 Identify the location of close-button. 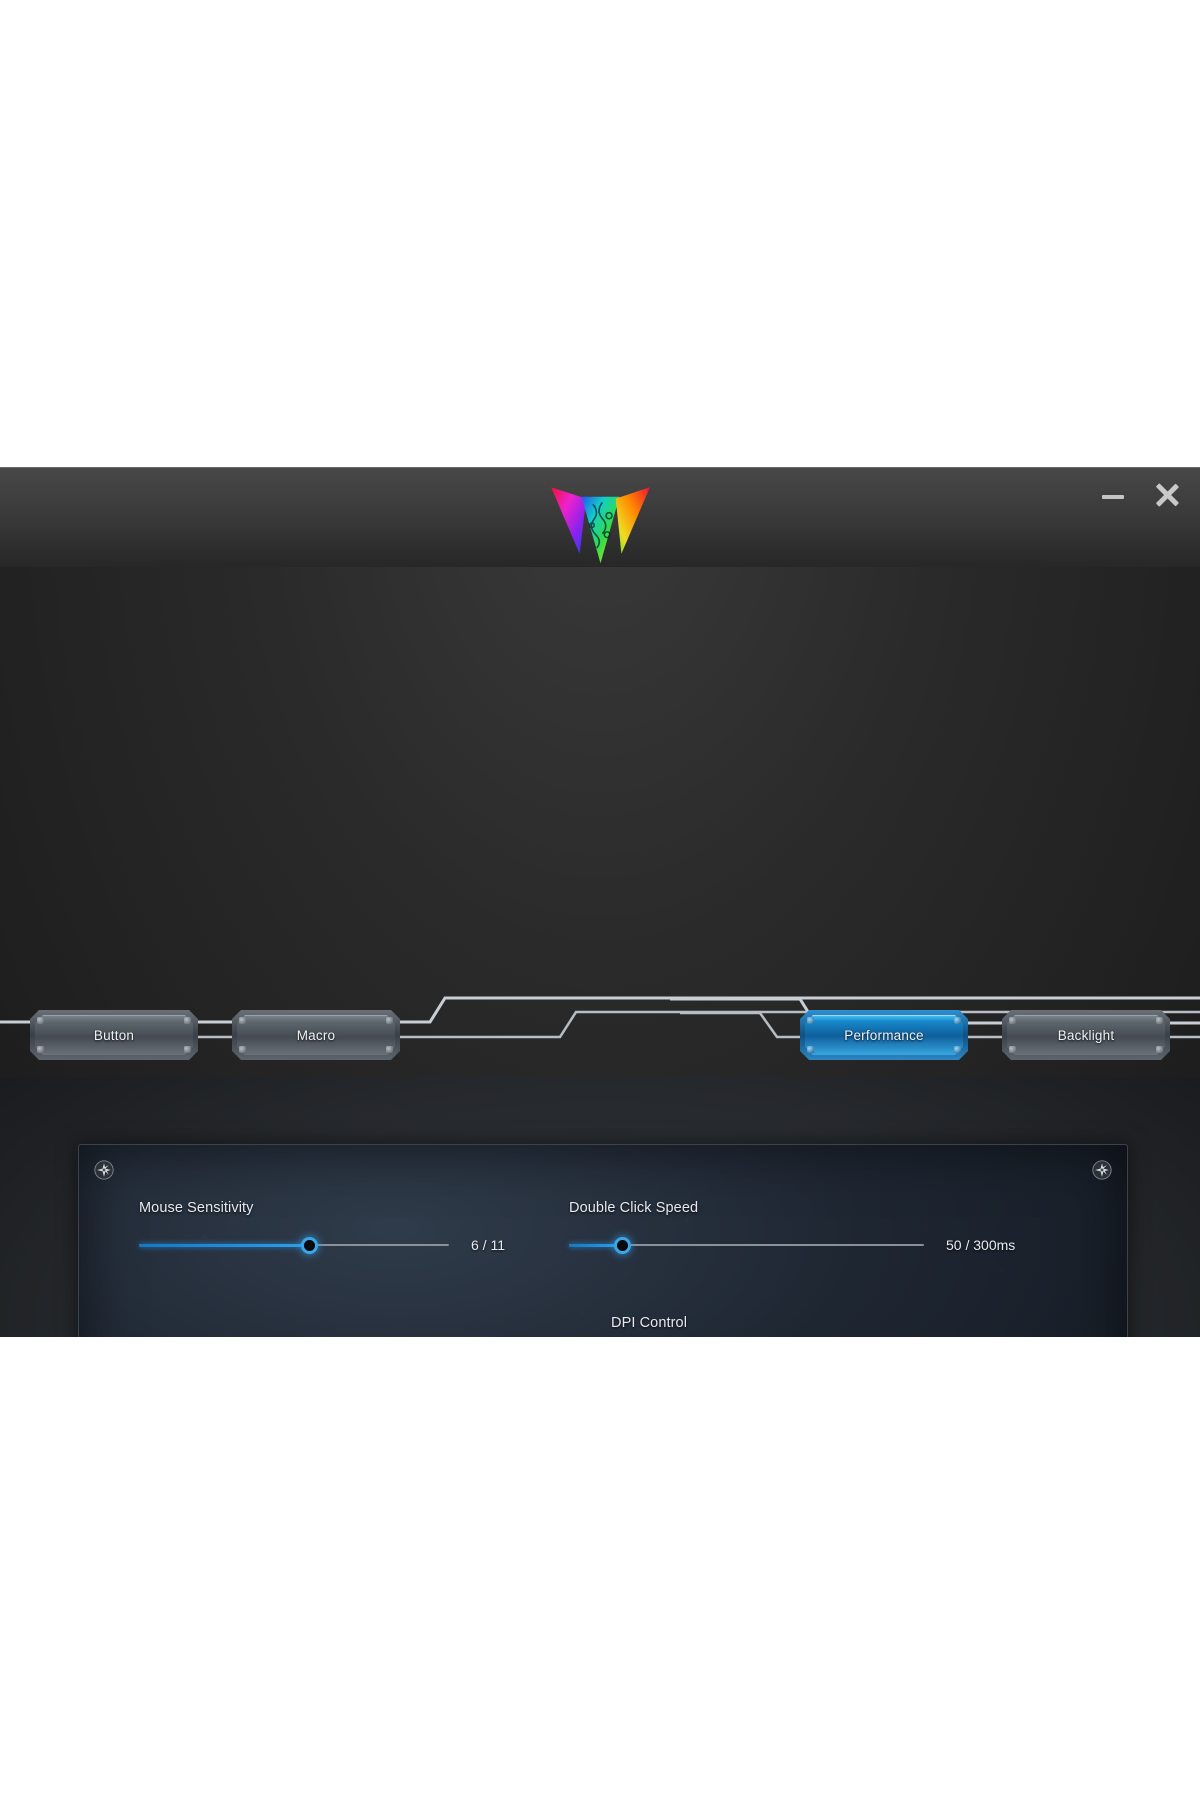
(1165, 495).